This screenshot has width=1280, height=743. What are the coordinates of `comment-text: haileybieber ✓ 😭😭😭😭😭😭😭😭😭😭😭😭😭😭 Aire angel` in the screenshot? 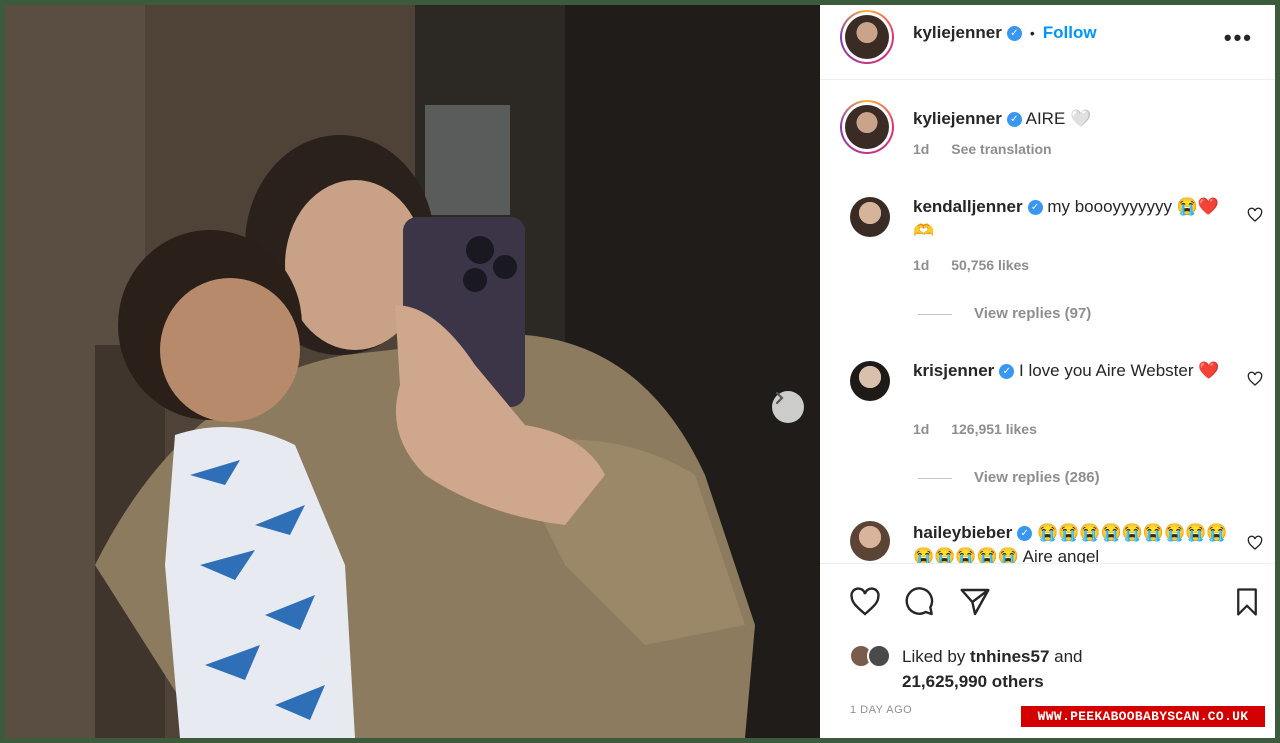 It's located at (1073, 542).